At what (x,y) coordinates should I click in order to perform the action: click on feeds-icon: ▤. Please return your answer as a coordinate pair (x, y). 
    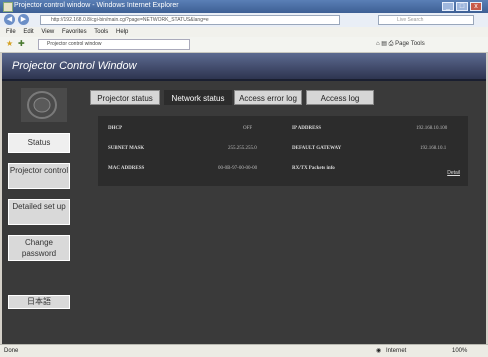
    Looking at the image, I should click on (384, 44).